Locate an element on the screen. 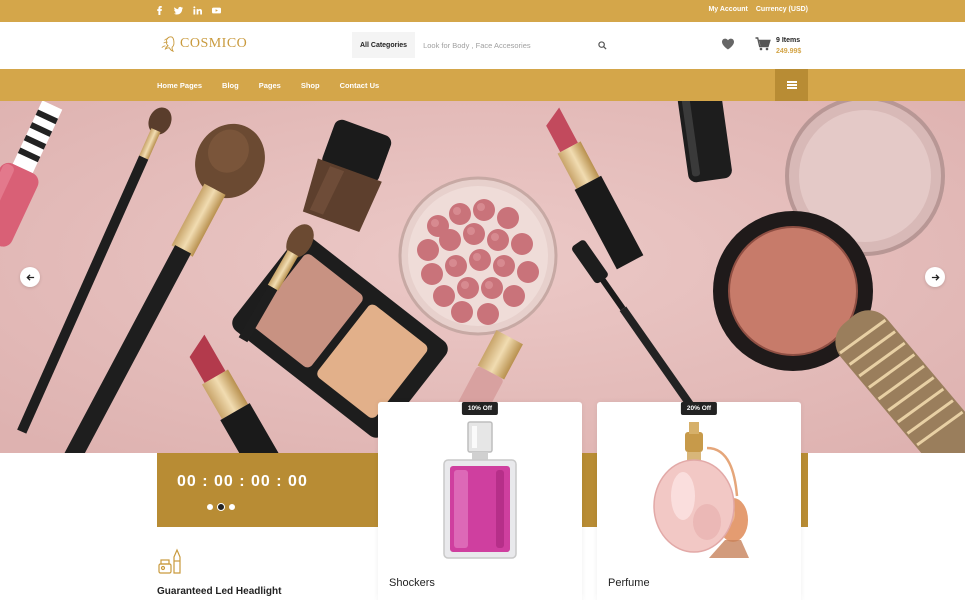 The image size is (965, 600). discount-badge: 10% Off is located at coordinates (480, 408).